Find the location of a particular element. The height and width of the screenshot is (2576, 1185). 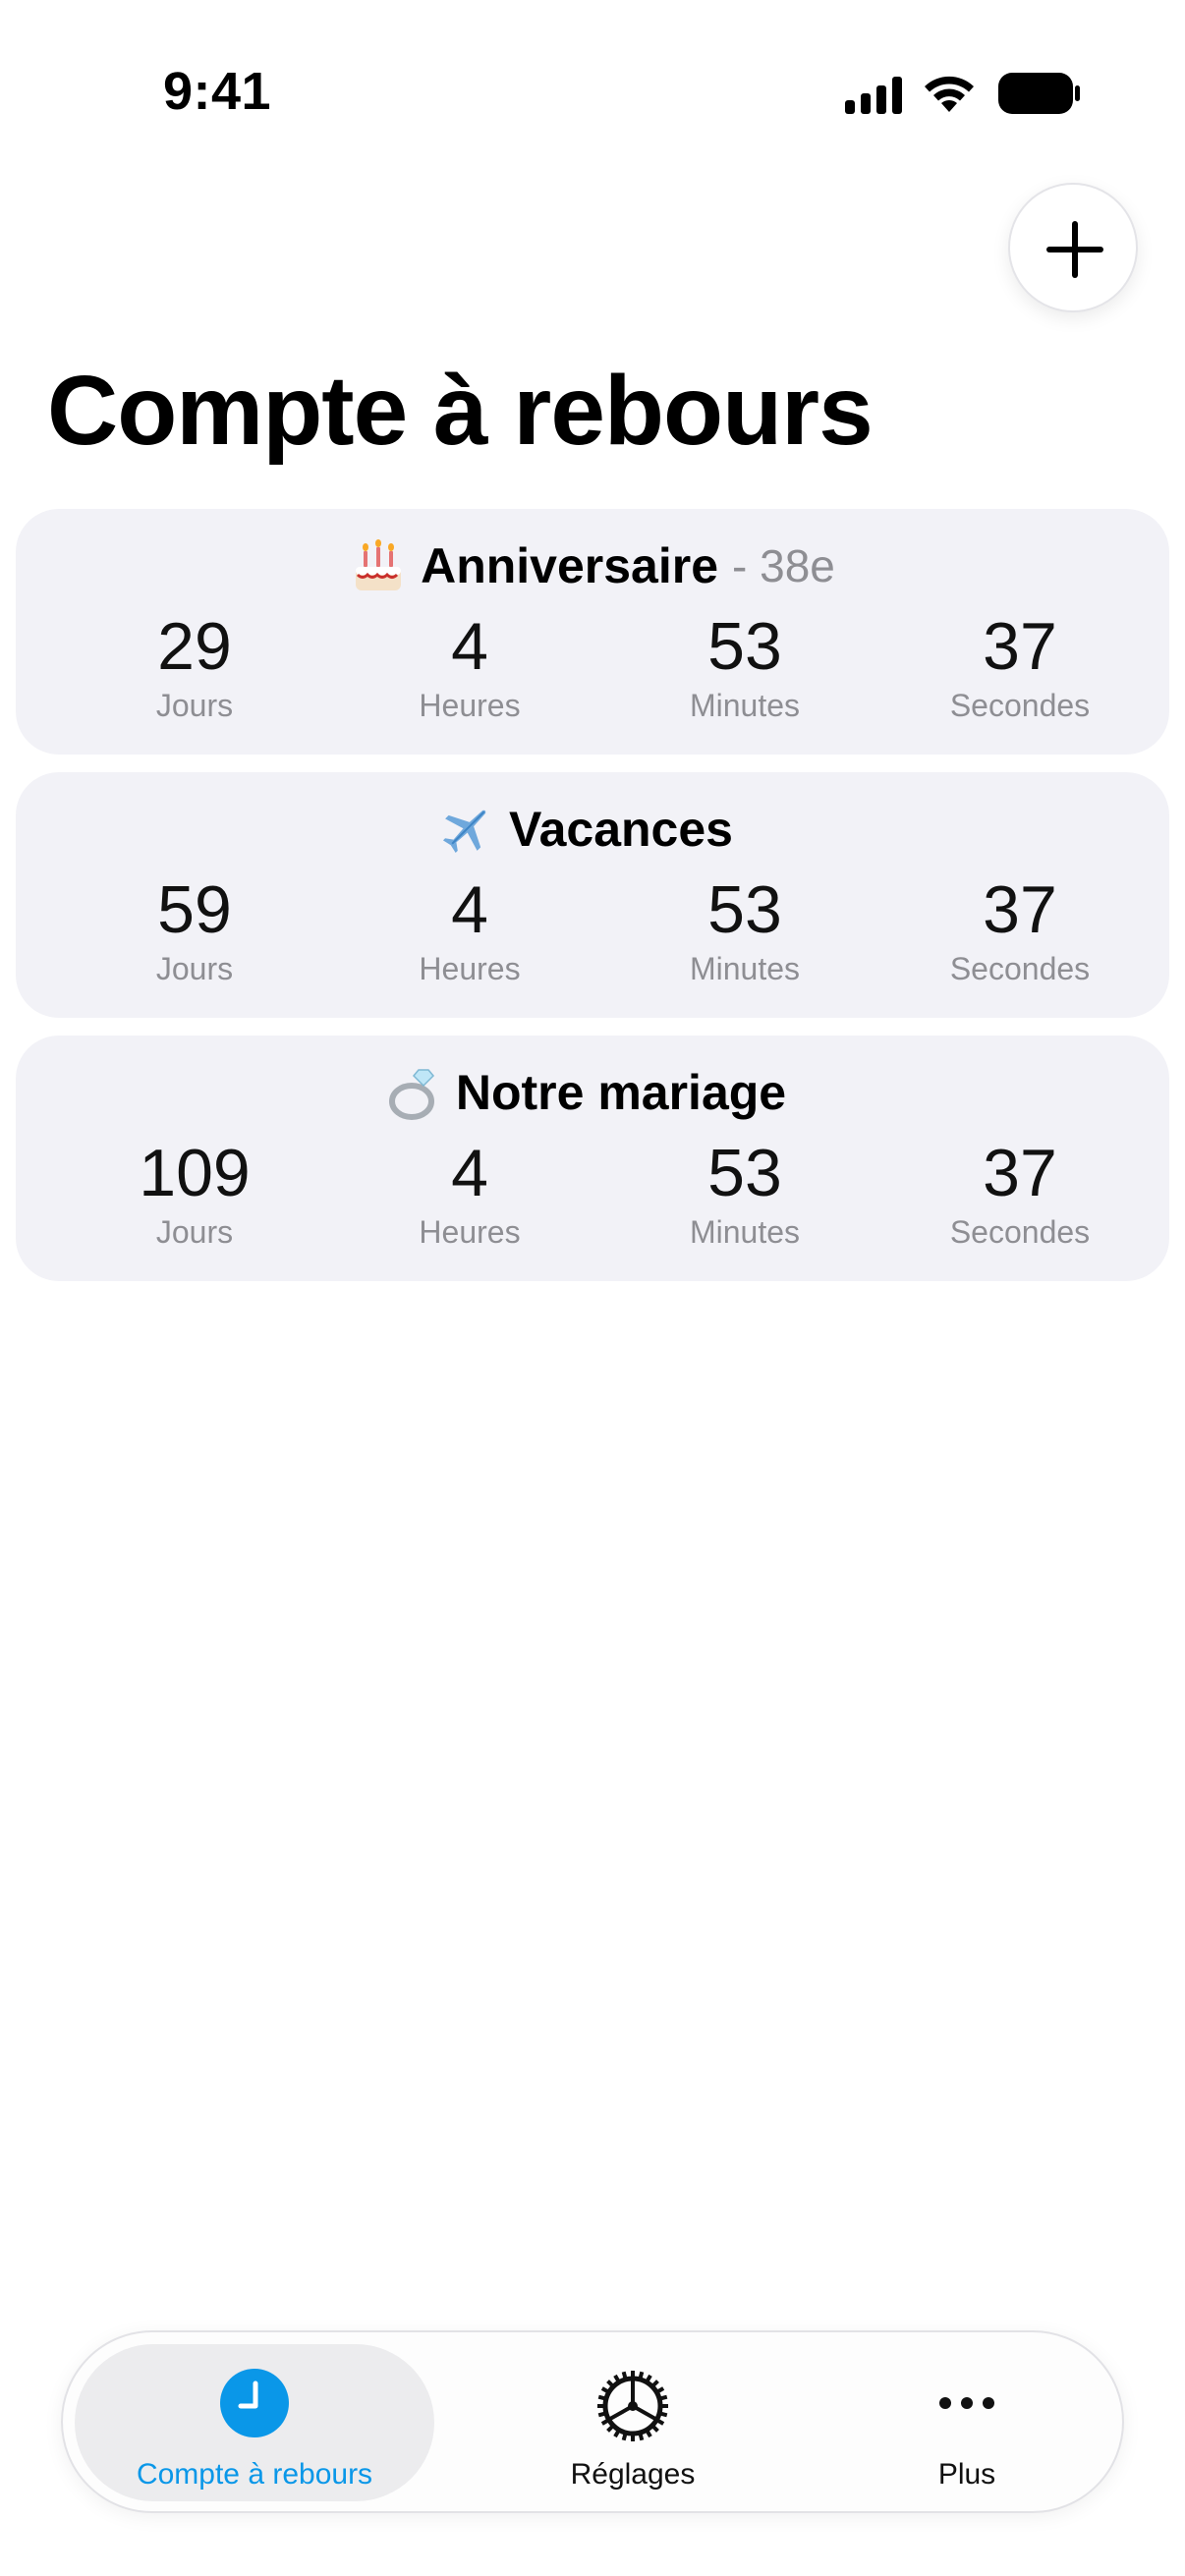

tab-reglages: Réglages is located at coordinates (633, 2421).